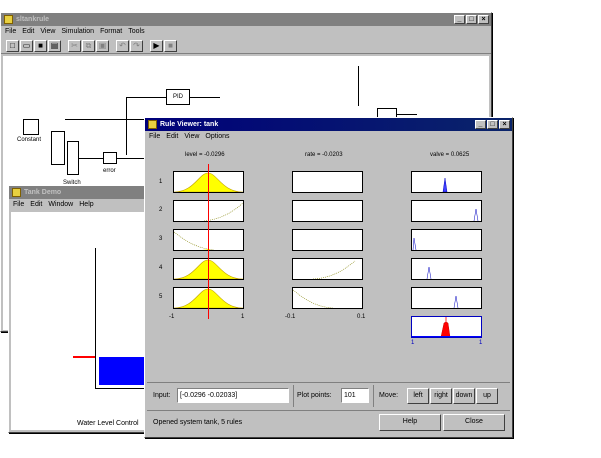 Image resolution: width=601 pixels, height=458 pixels. Describe the element at coordinates (16, 192) in the screenshot. I see `tank-app-icon` at that location.